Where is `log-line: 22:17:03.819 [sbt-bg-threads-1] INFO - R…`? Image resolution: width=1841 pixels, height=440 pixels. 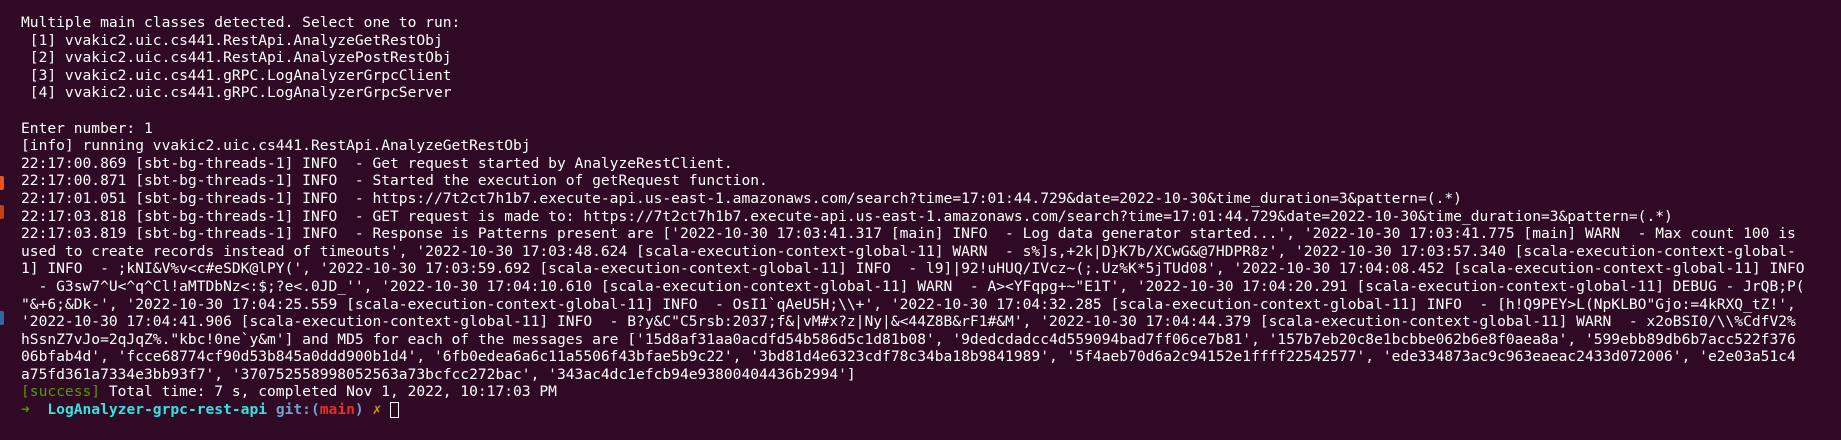
log-line: 22:17:03.819 [sbt-bg-threads-1] INFO - R… is located at coordinates (908, 234).